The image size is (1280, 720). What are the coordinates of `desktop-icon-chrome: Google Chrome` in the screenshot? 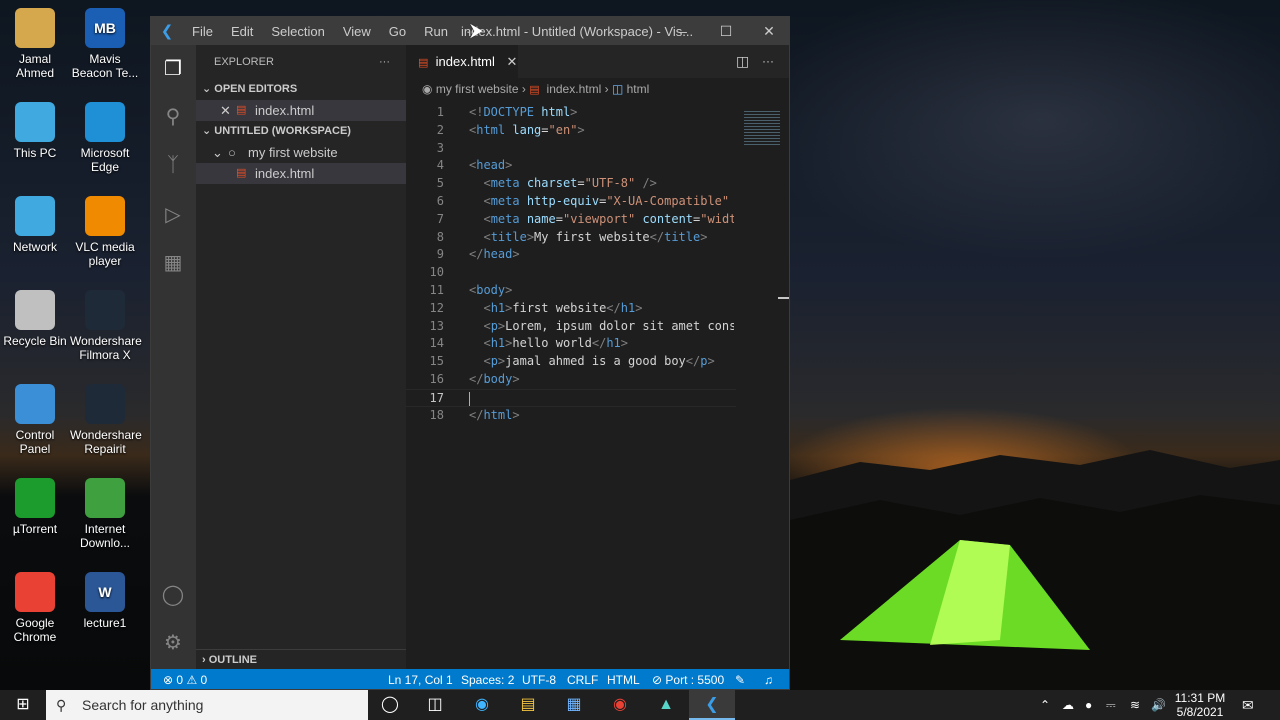 It's located at (35, 608).